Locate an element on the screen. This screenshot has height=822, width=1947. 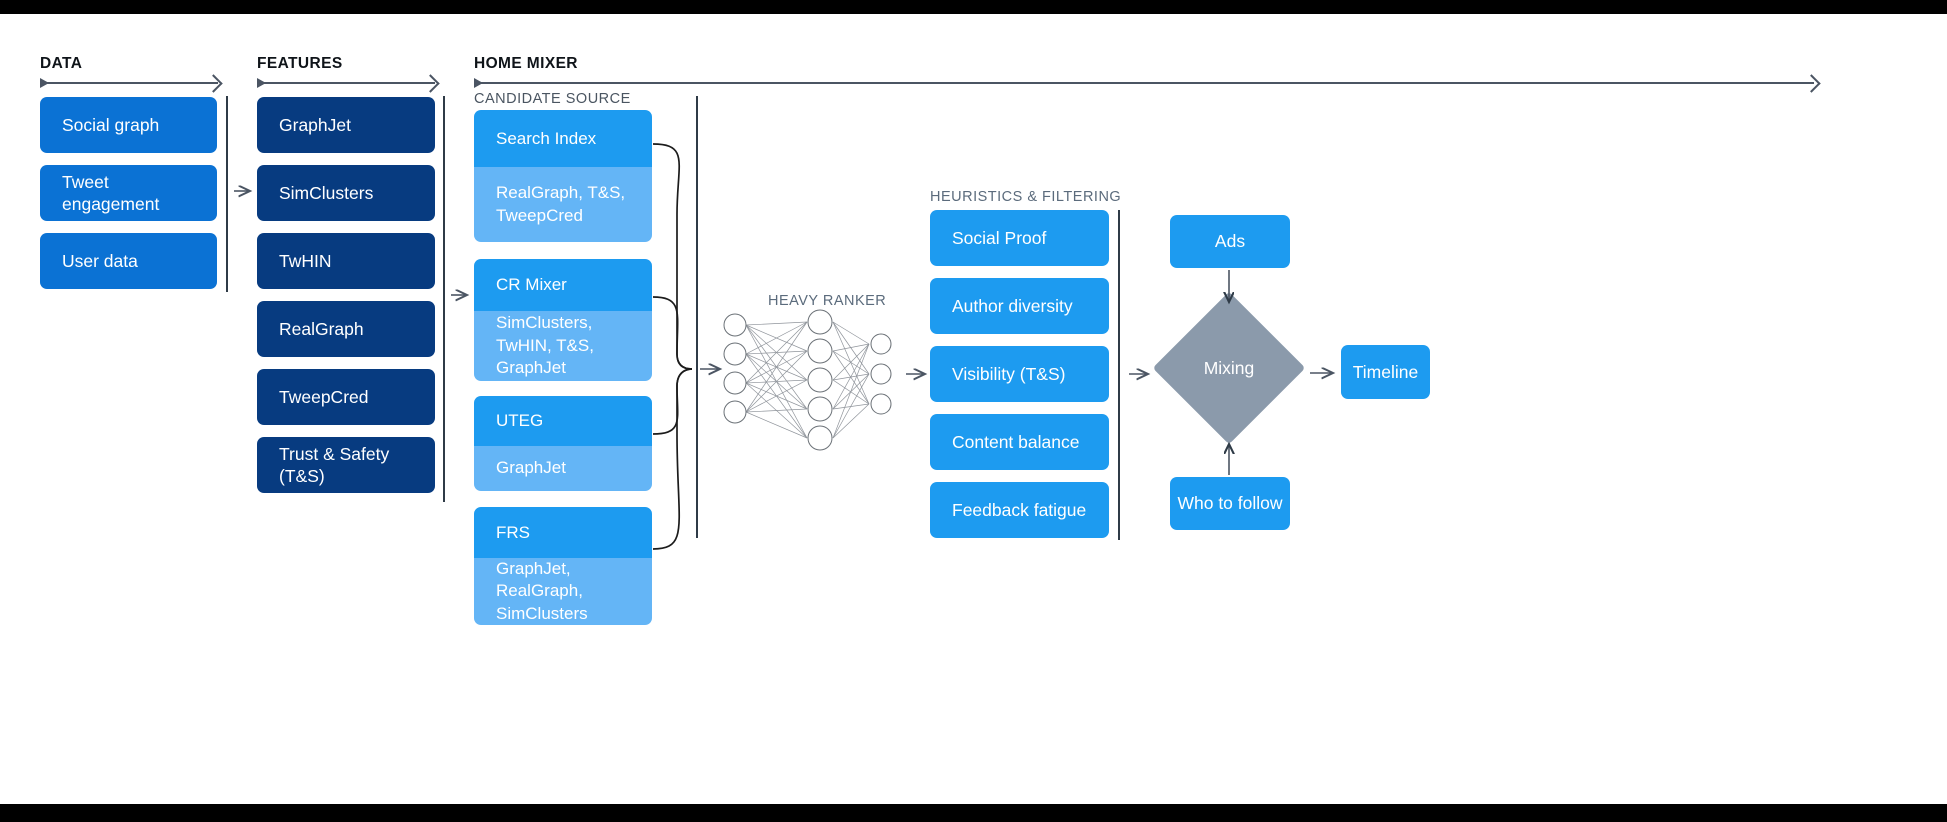
feature-card-graphjet: GraphJet is located at coordinates (346, 125).